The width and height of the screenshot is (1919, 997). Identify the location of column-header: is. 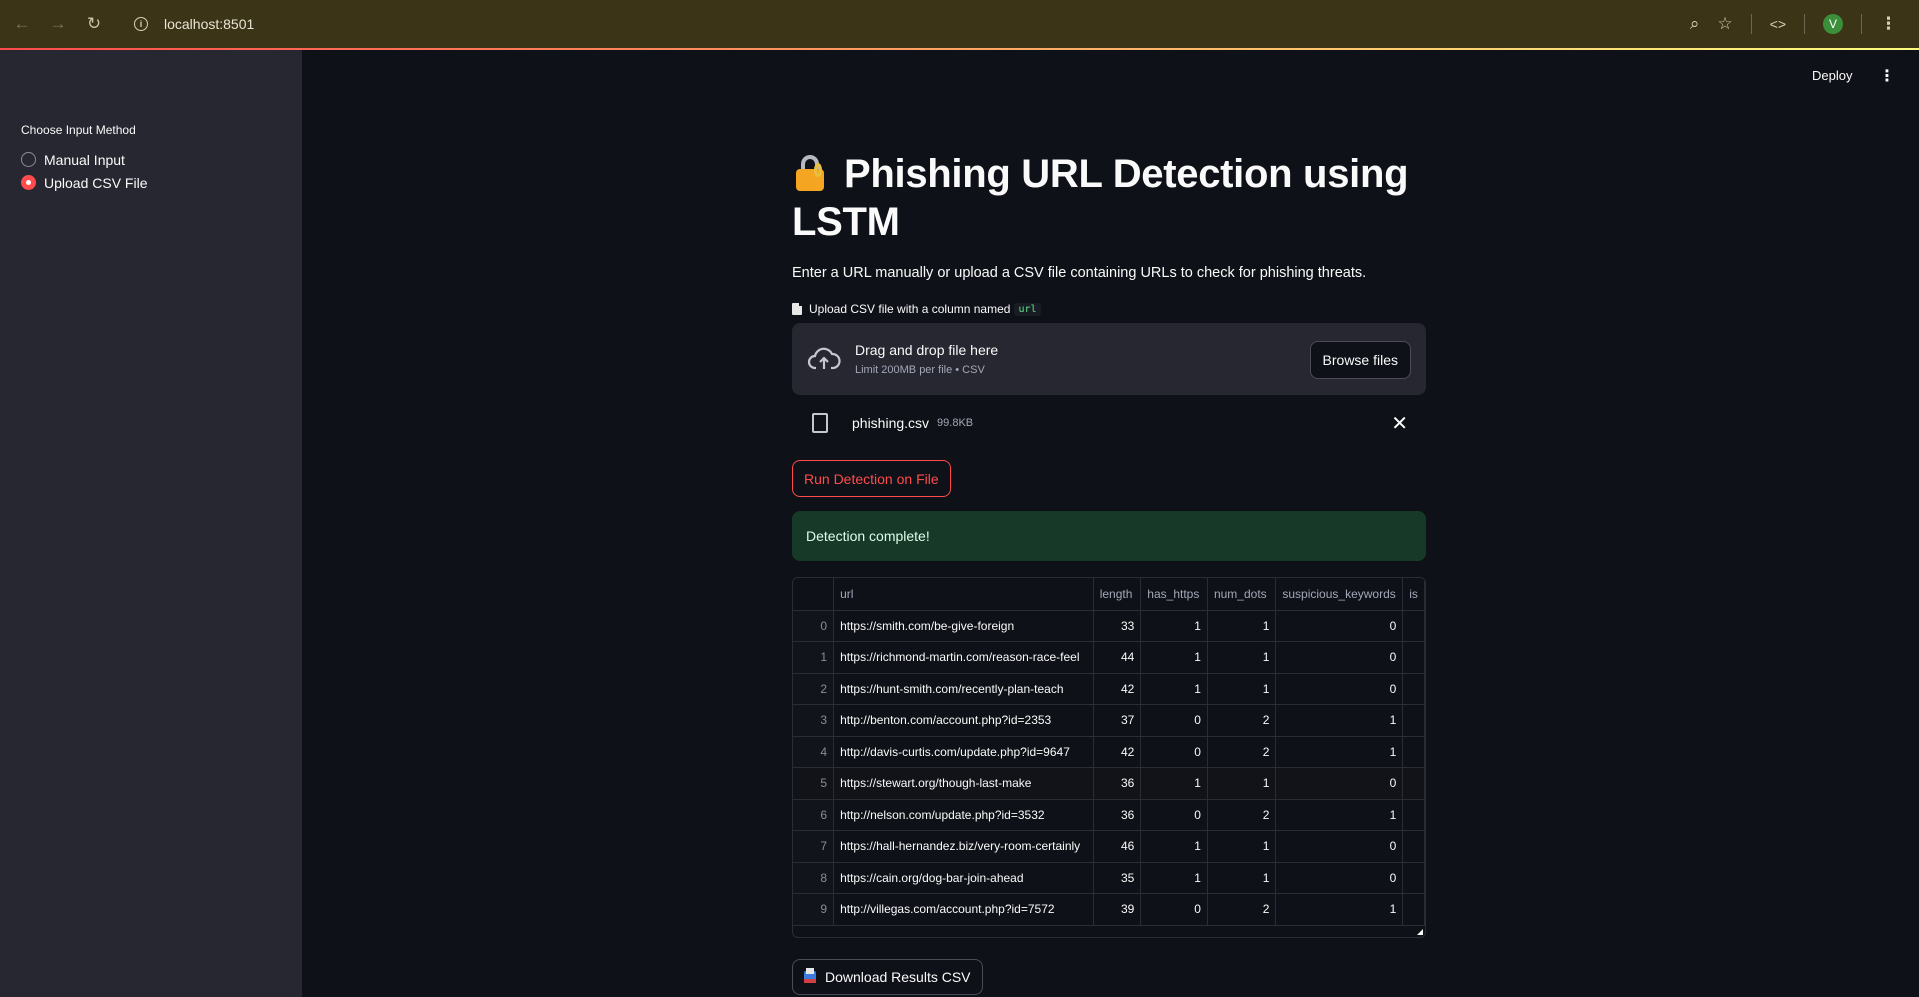
(1413, 594).